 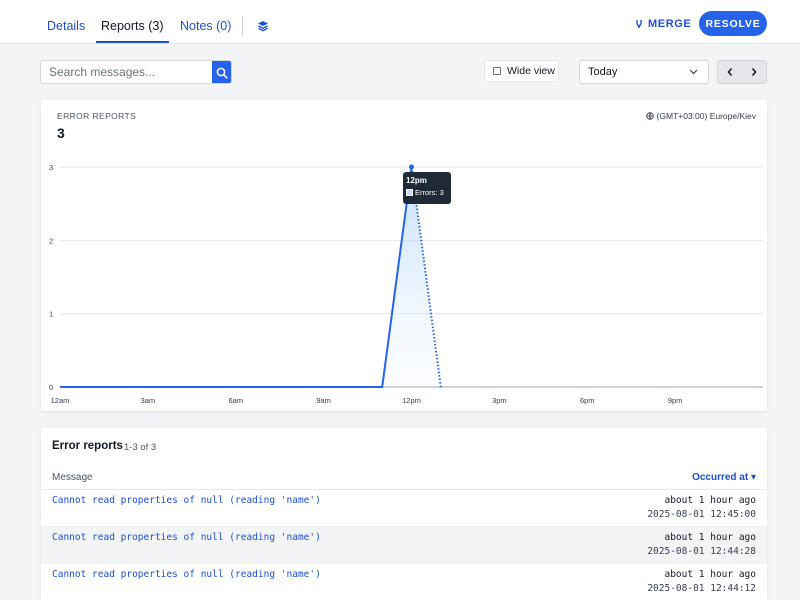 What do you see at coordinates (242, 26) in the screenshot?
I see `tab-divider` at bounding box center [242, 26].